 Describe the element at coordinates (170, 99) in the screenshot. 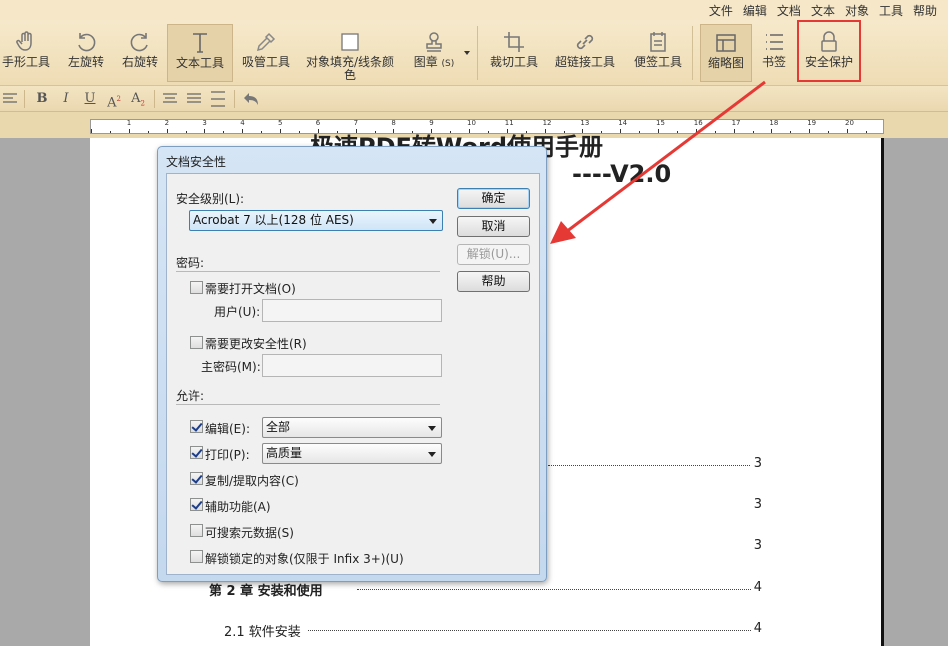

I see `align-center-icon` at that location.